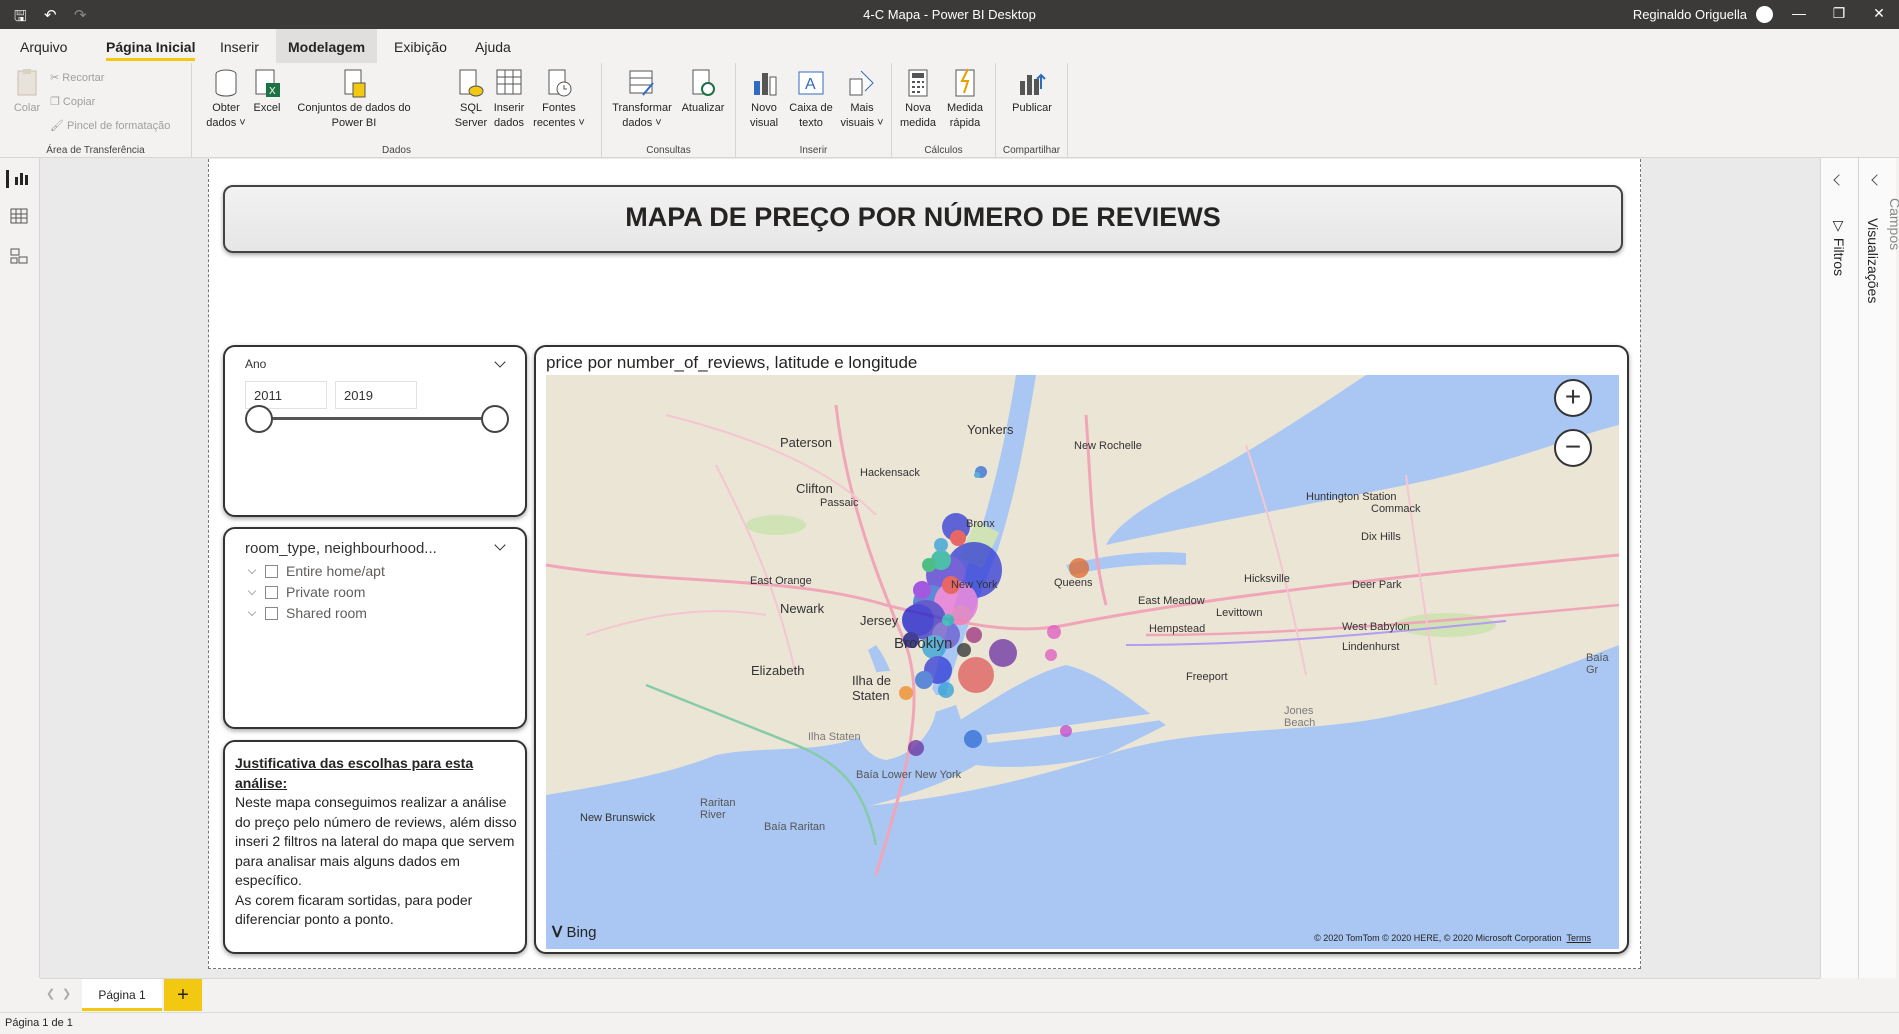 The width and height of the screenshot is (1899, 1034). What do you see at coordinates (839, 503) in the screenshot?
I see `map-label: Passaic` at bounding box center [839, 503].